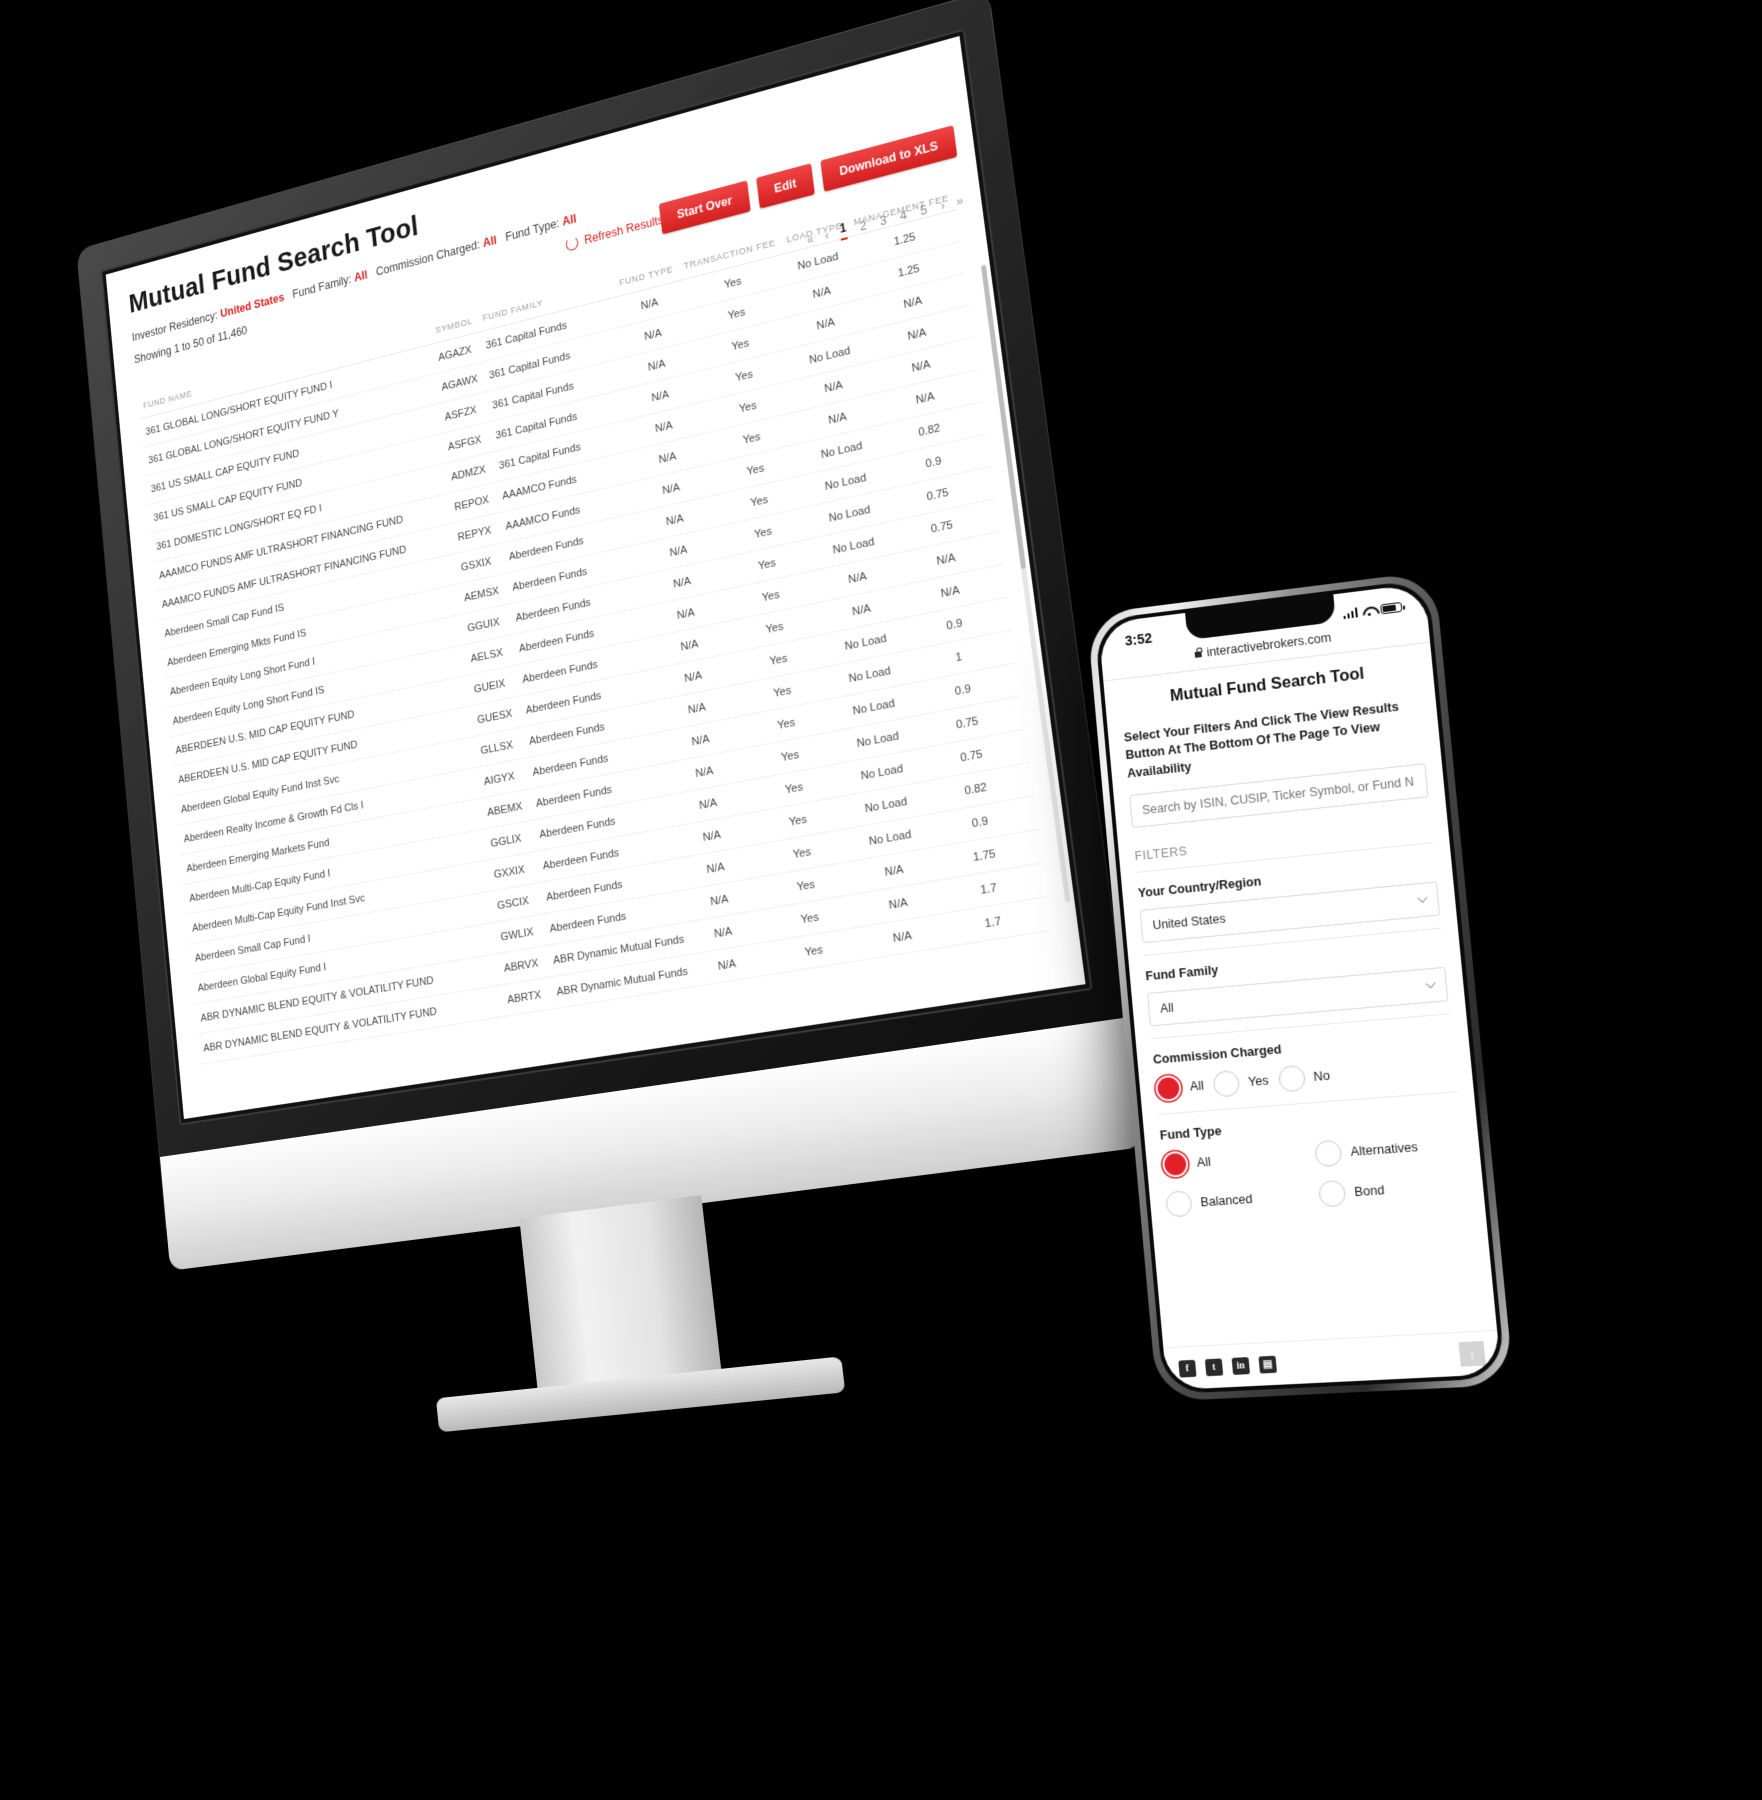 Image resolution: width=1762 pixels, height=1800 pixels. I want to click on column-header-load-type: LOAD TYPE, so click(814, 233).